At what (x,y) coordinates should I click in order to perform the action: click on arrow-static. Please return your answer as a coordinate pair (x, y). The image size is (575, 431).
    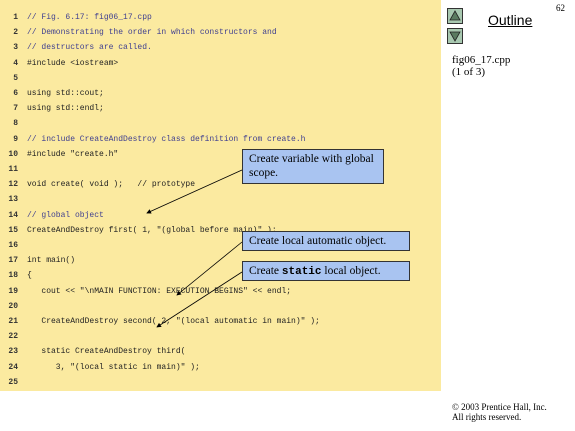
    Looking at the image, I should click on (199, 299).